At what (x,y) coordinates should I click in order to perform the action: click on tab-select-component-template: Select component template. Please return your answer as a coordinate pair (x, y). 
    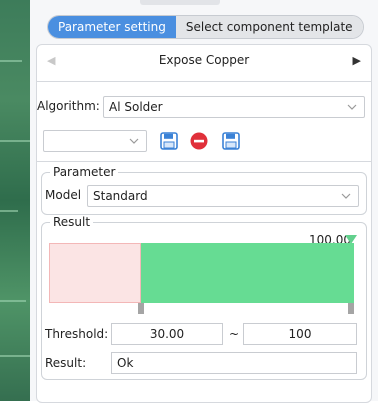
    Looking at the image, I should click on (269, 27).